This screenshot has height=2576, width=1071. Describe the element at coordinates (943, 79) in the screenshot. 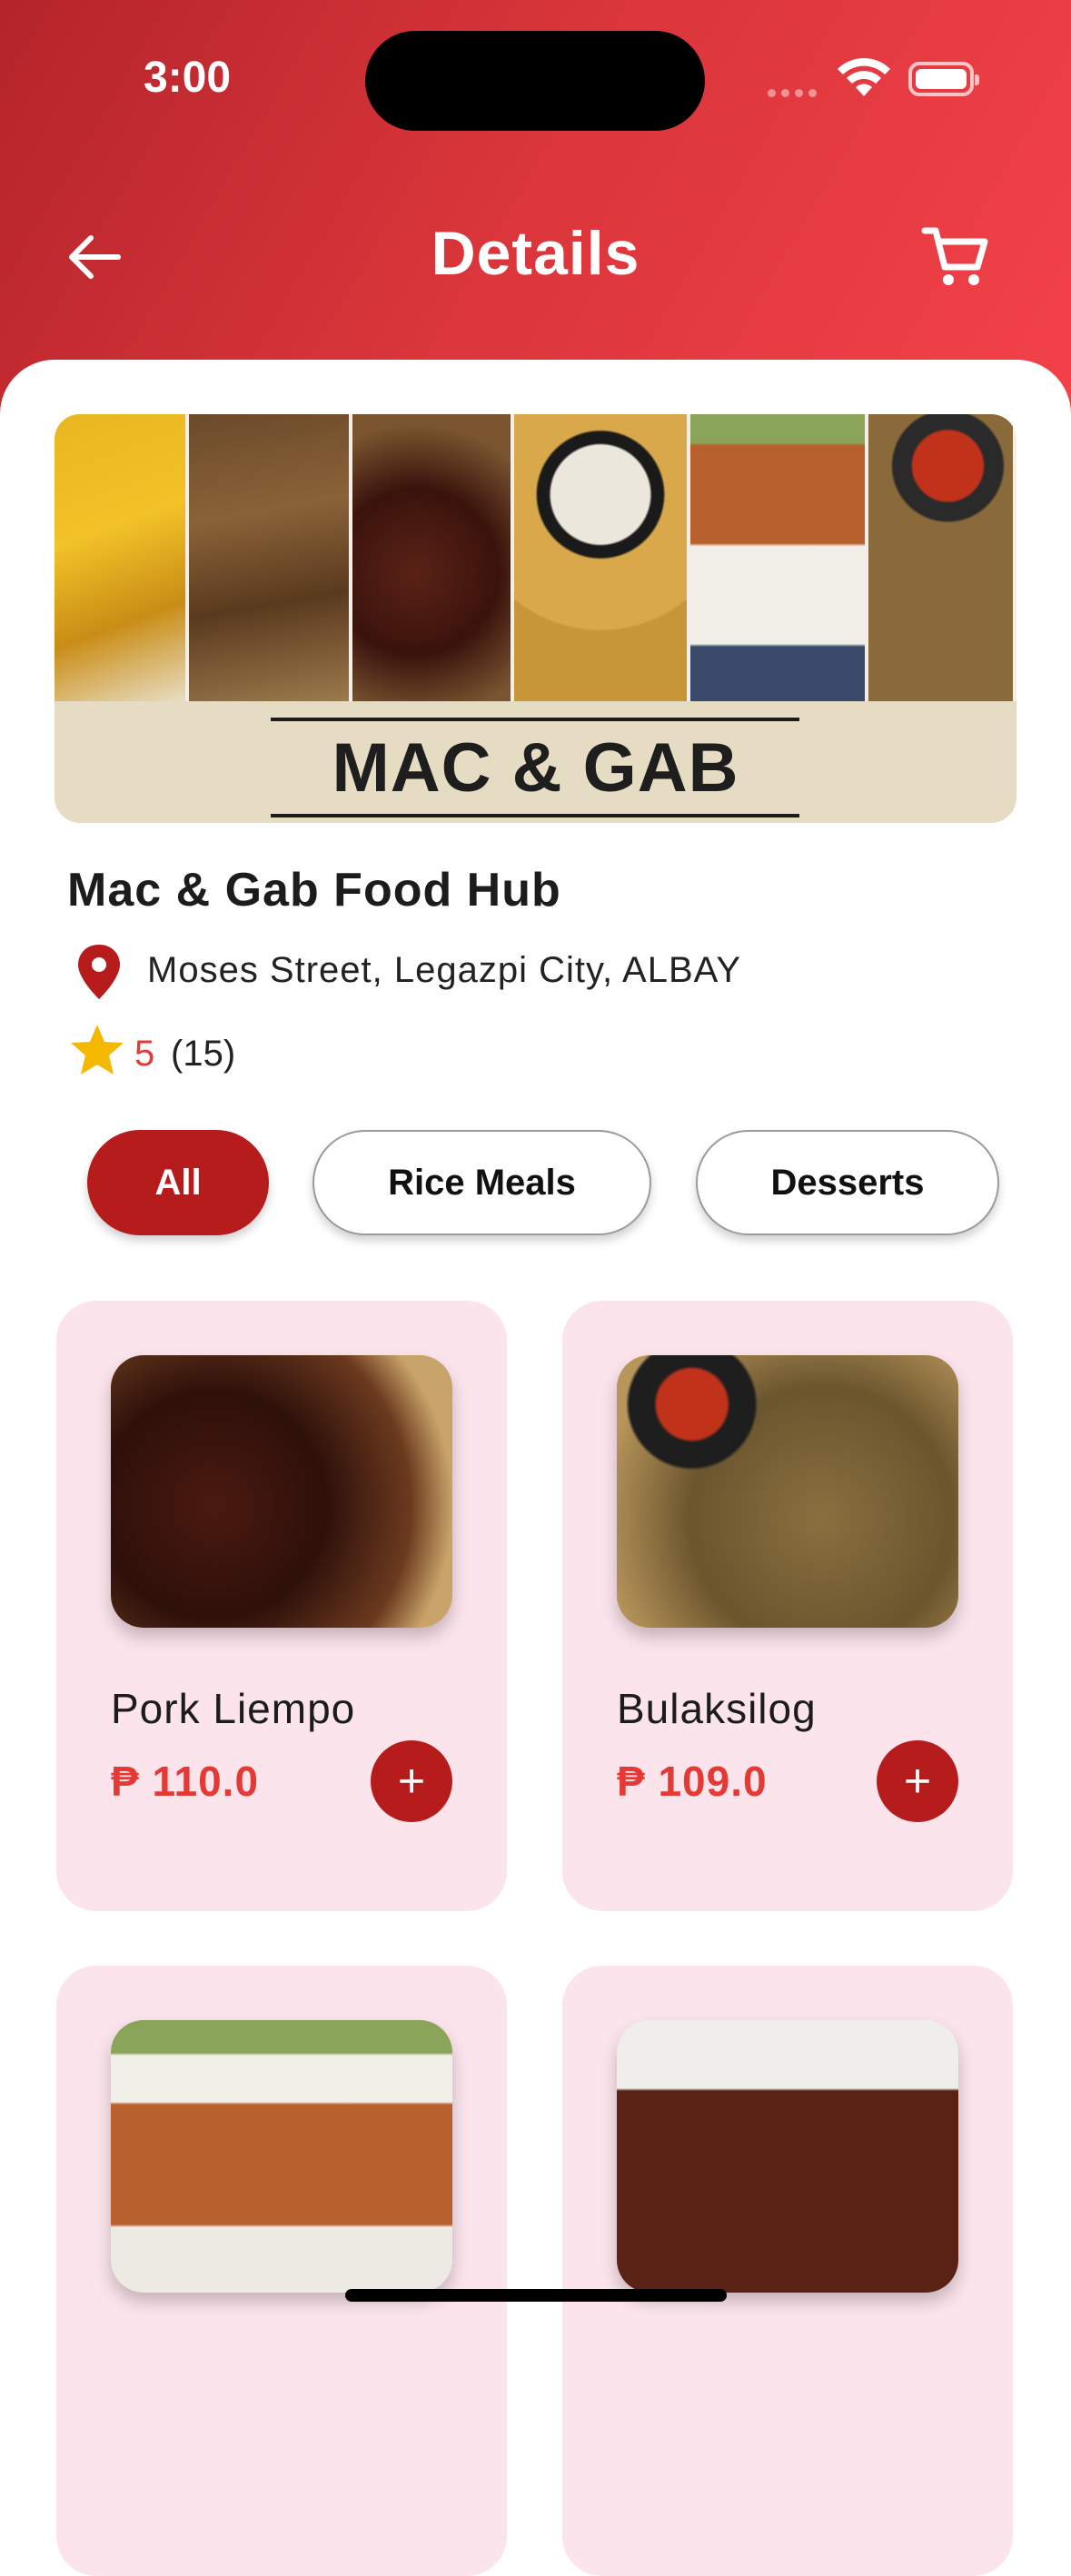

I see `battery-icon` at that location.